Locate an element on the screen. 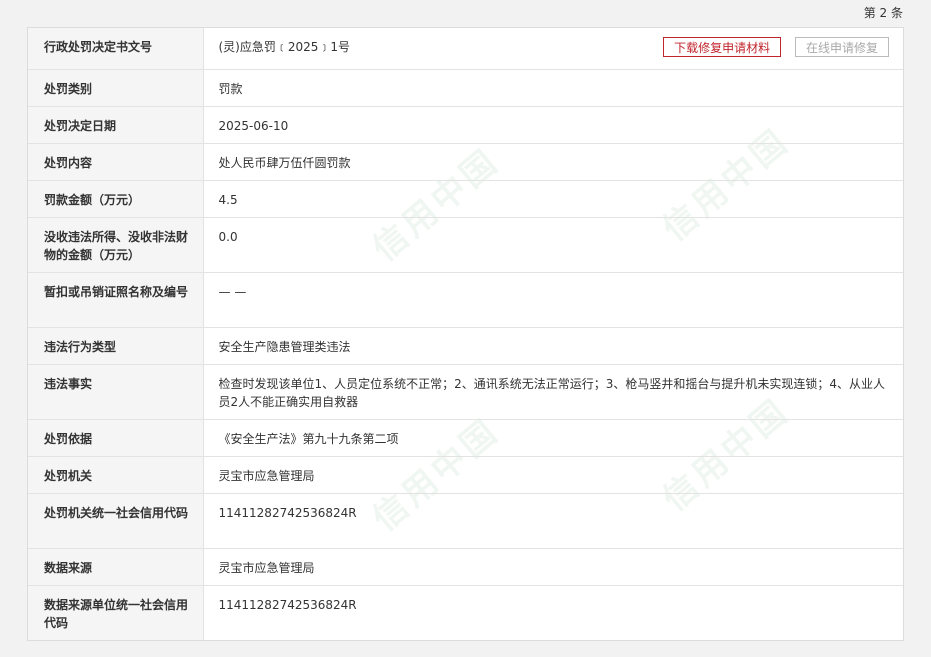 Image resolution: width=931 pixels, height=657 pixels. row-value: 2025-06-10 is located at coordinates (553, 124).